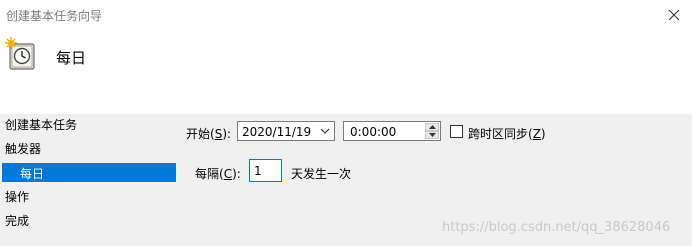  Describe the element at coordinates (325, 131) in the screenshot. I see `chevron-down-icon` at that location.